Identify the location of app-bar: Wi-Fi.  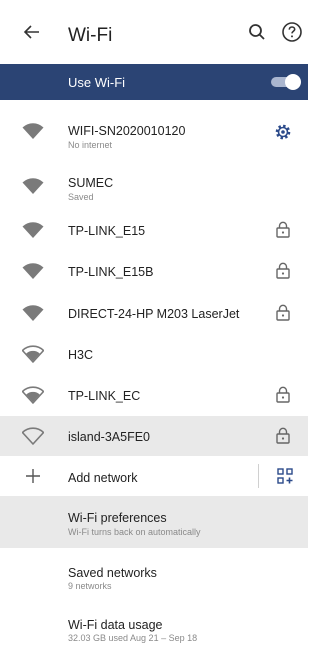
(154, 32).